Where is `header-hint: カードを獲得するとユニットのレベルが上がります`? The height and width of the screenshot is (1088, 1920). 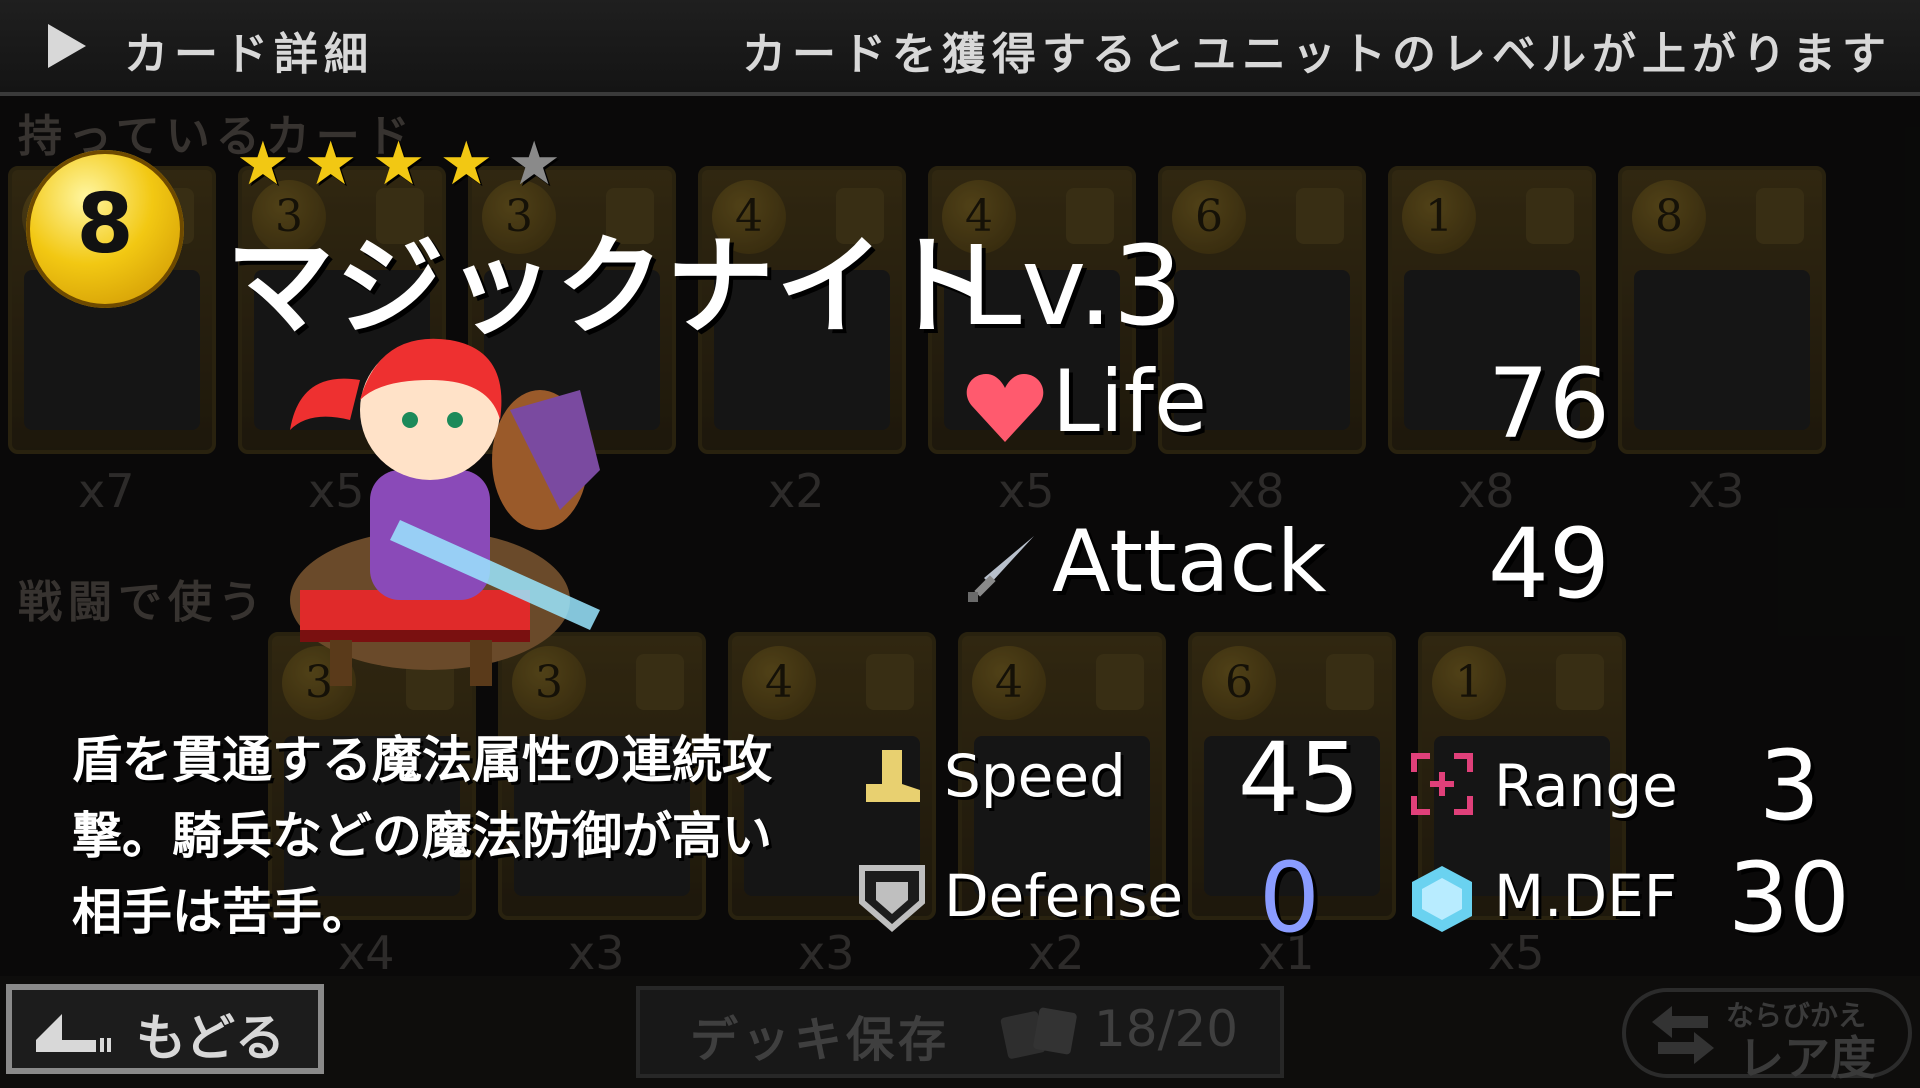 header-hint: カードを獲得するとユニットのレベルが上がります is located at coordinates (1317, 54).